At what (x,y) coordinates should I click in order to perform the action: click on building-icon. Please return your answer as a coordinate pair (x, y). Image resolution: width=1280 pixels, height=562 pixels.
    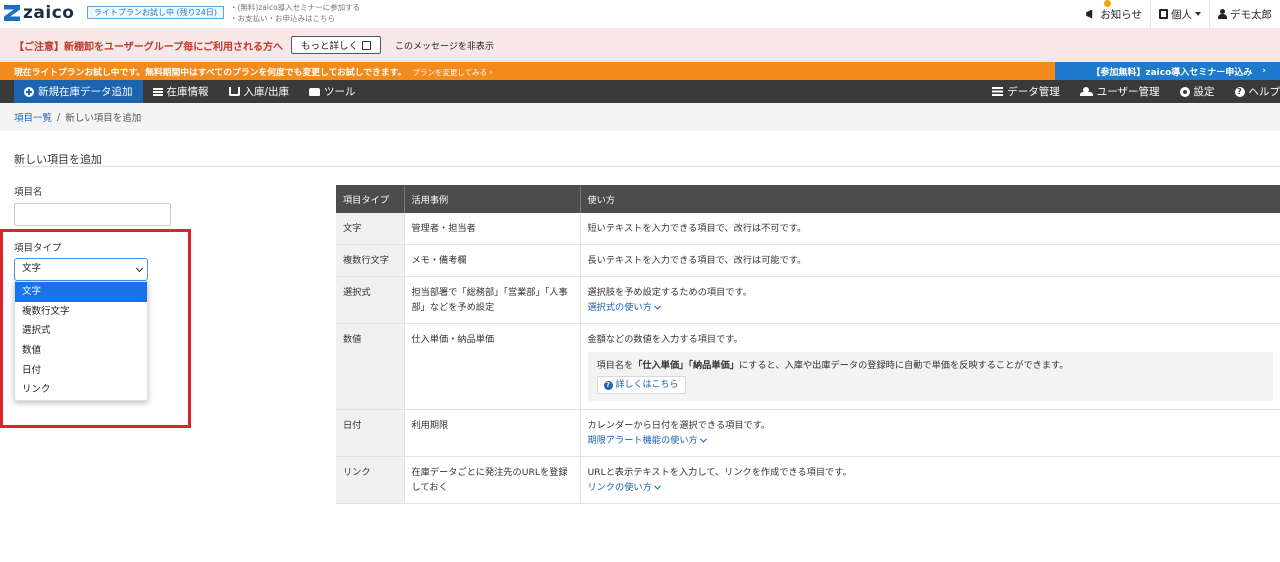
    Looking at the image, I should click on (1163, 14).